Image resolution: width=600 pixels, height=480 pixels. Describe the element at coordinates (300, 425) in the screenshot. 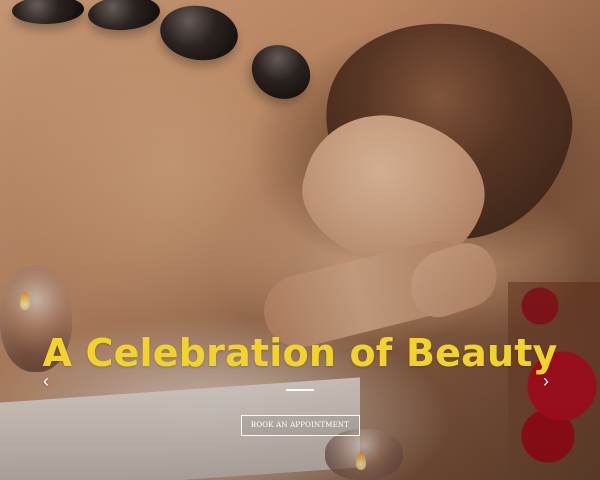

I see `book-appointment-button: BOOK AN APPOINTMENT` at that location.